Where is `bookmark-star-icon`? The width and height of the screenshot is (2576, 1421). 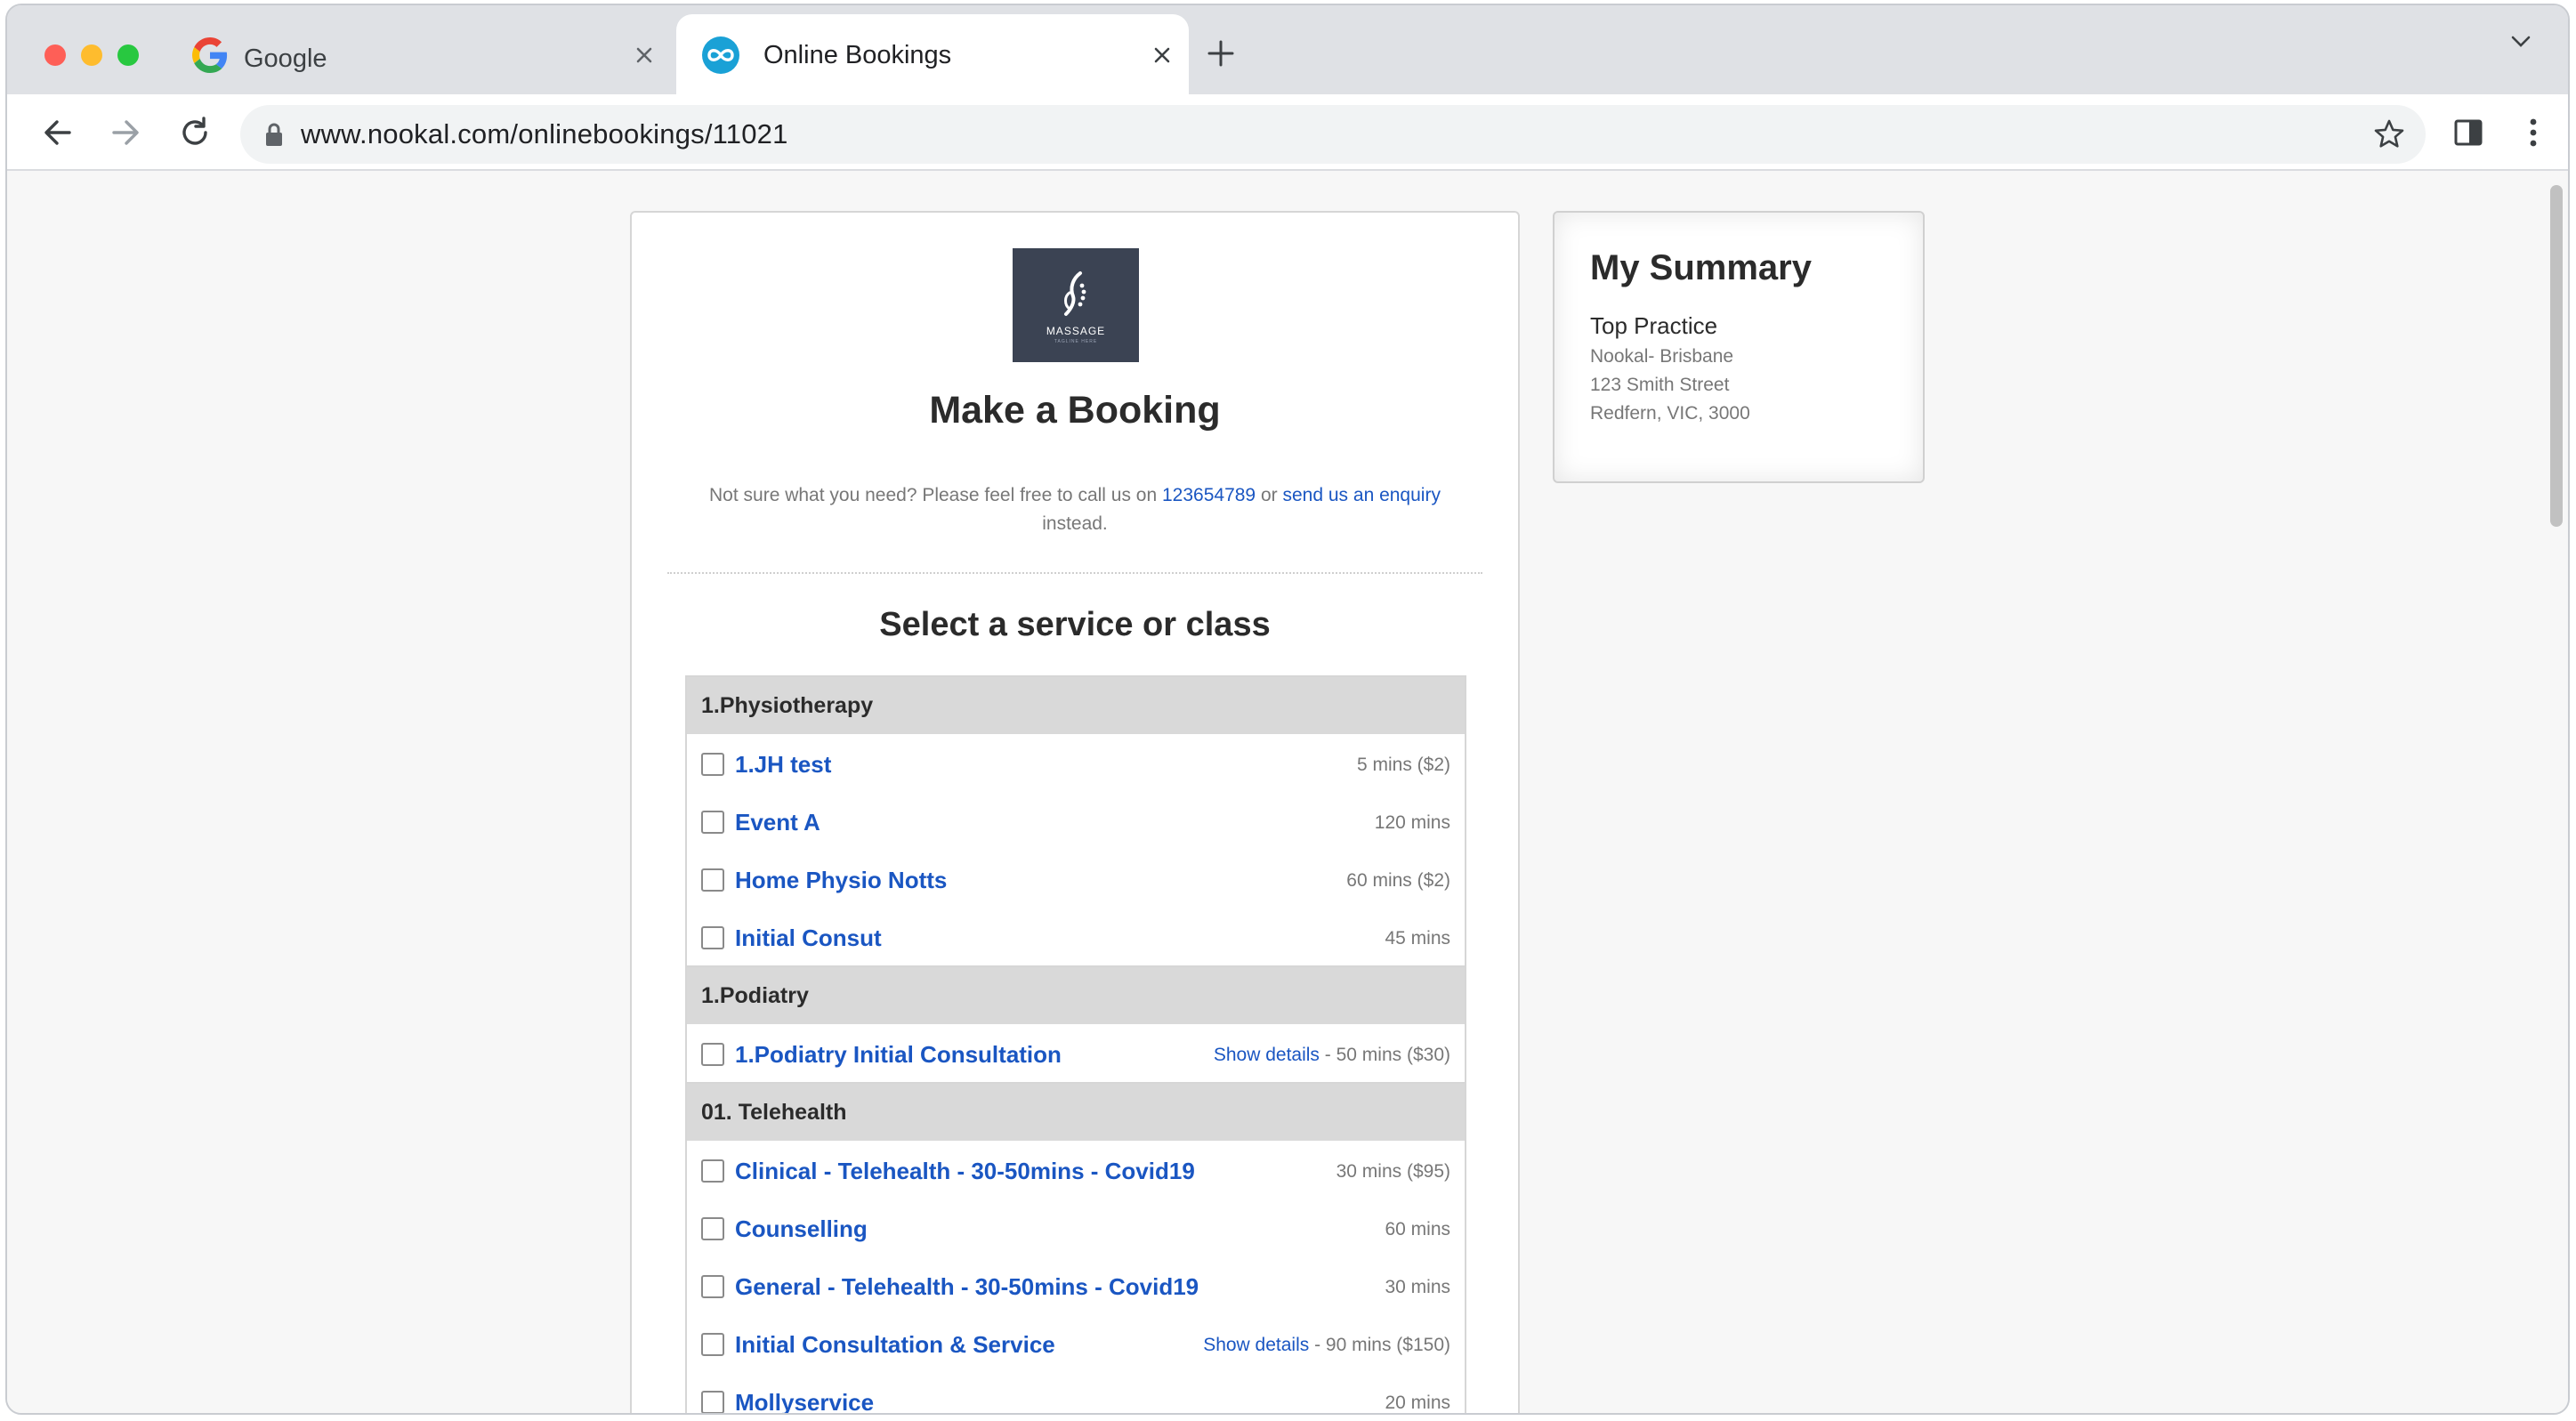
bookmark-star-icon is located at coordinates (2389, 134).